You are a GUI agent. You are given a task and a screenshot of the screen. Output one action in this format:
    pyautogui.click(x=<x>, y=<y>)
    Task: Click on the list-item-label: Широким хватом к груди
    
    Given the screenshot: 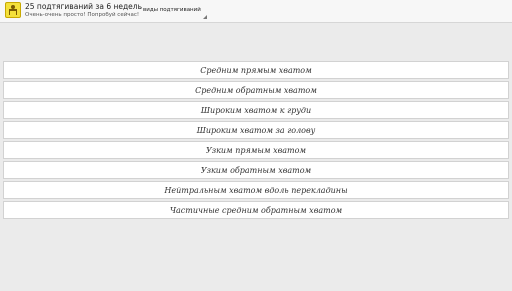 What is the action you would take?
    pyautogui.click(x=256, y=110)
    